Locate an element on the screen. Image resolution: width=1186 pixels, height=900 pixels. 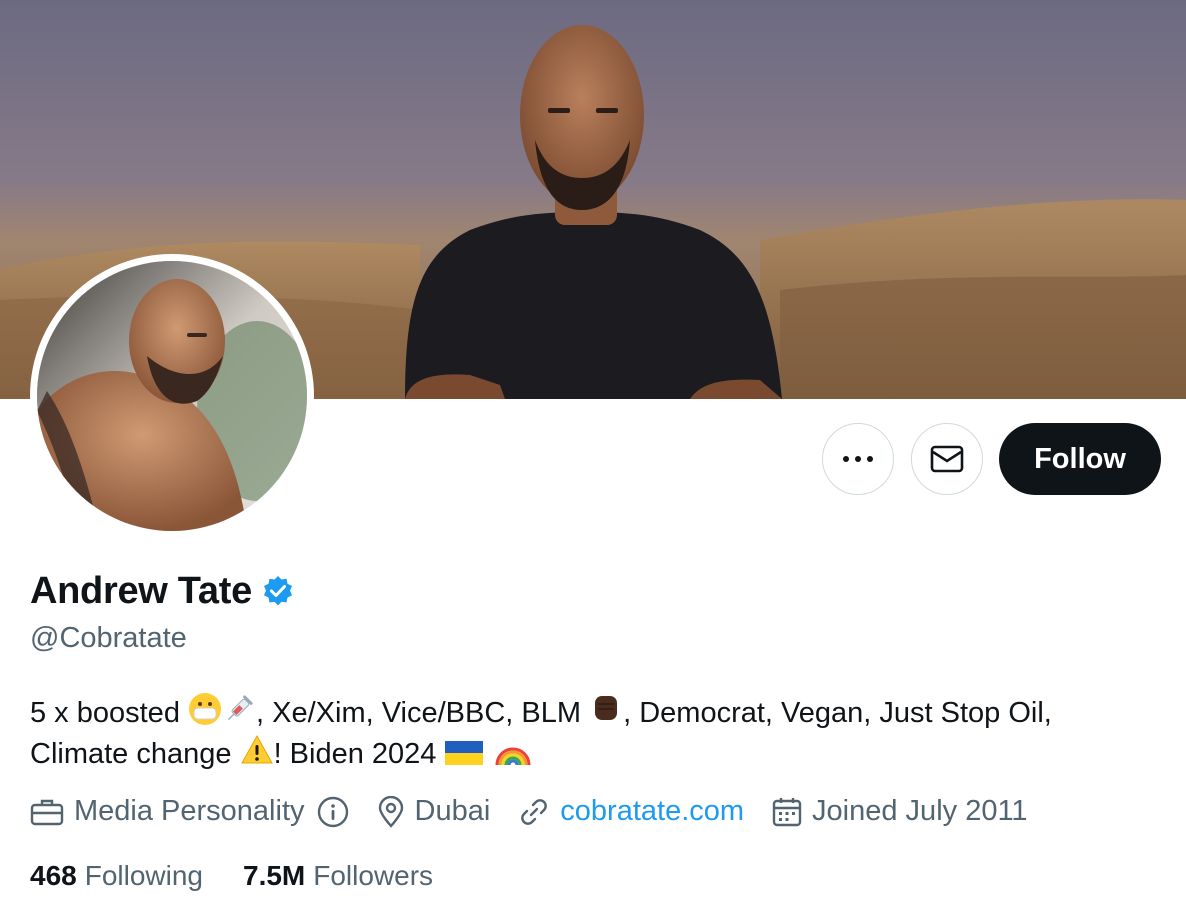
following-link: 468 Following is located at coordinates (116, 876).